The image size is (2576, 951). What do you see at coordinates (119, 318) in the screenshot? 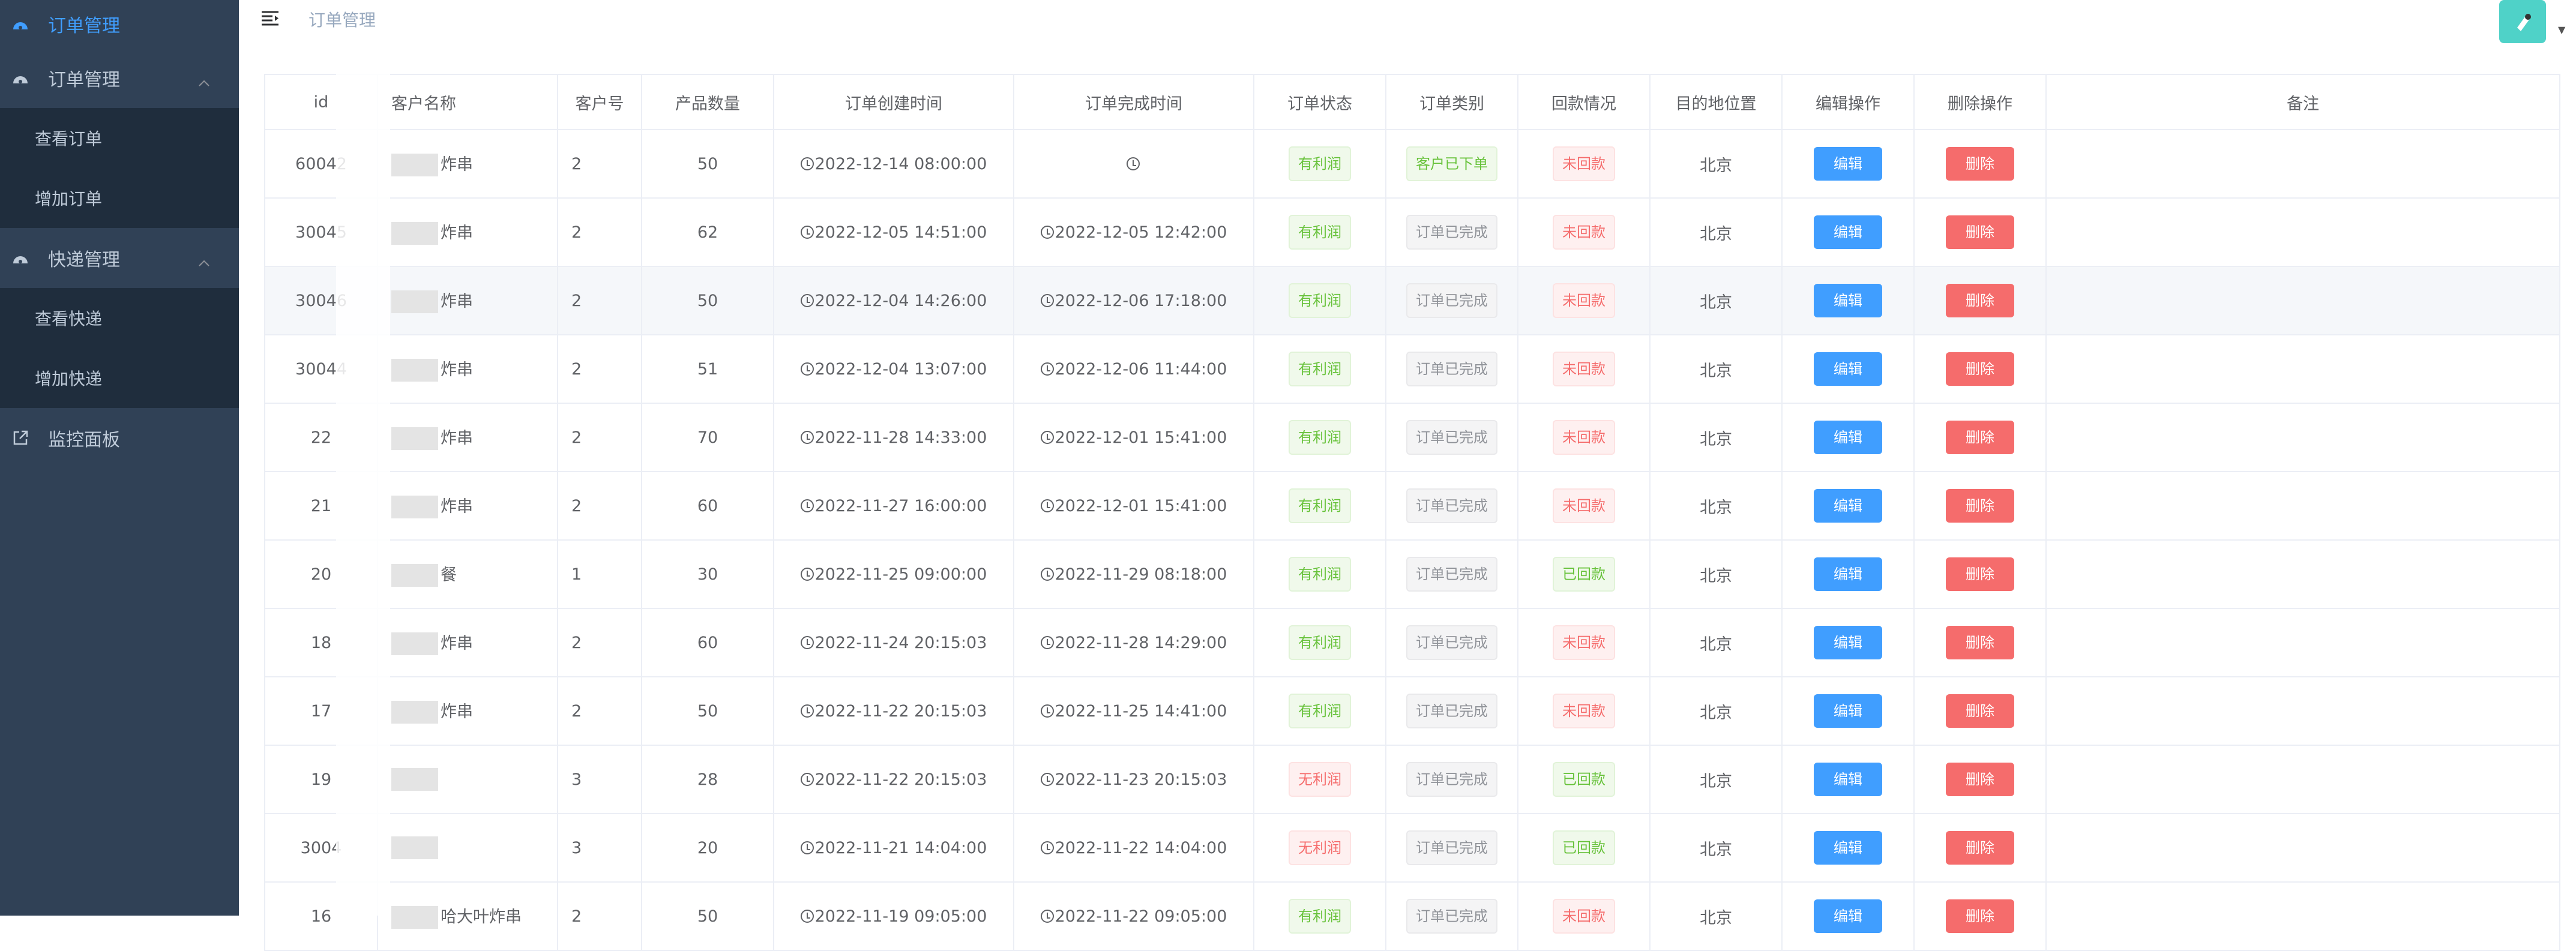
I see `sidebar-item-view-express: 查看快递` at bounding box center [119, 318].